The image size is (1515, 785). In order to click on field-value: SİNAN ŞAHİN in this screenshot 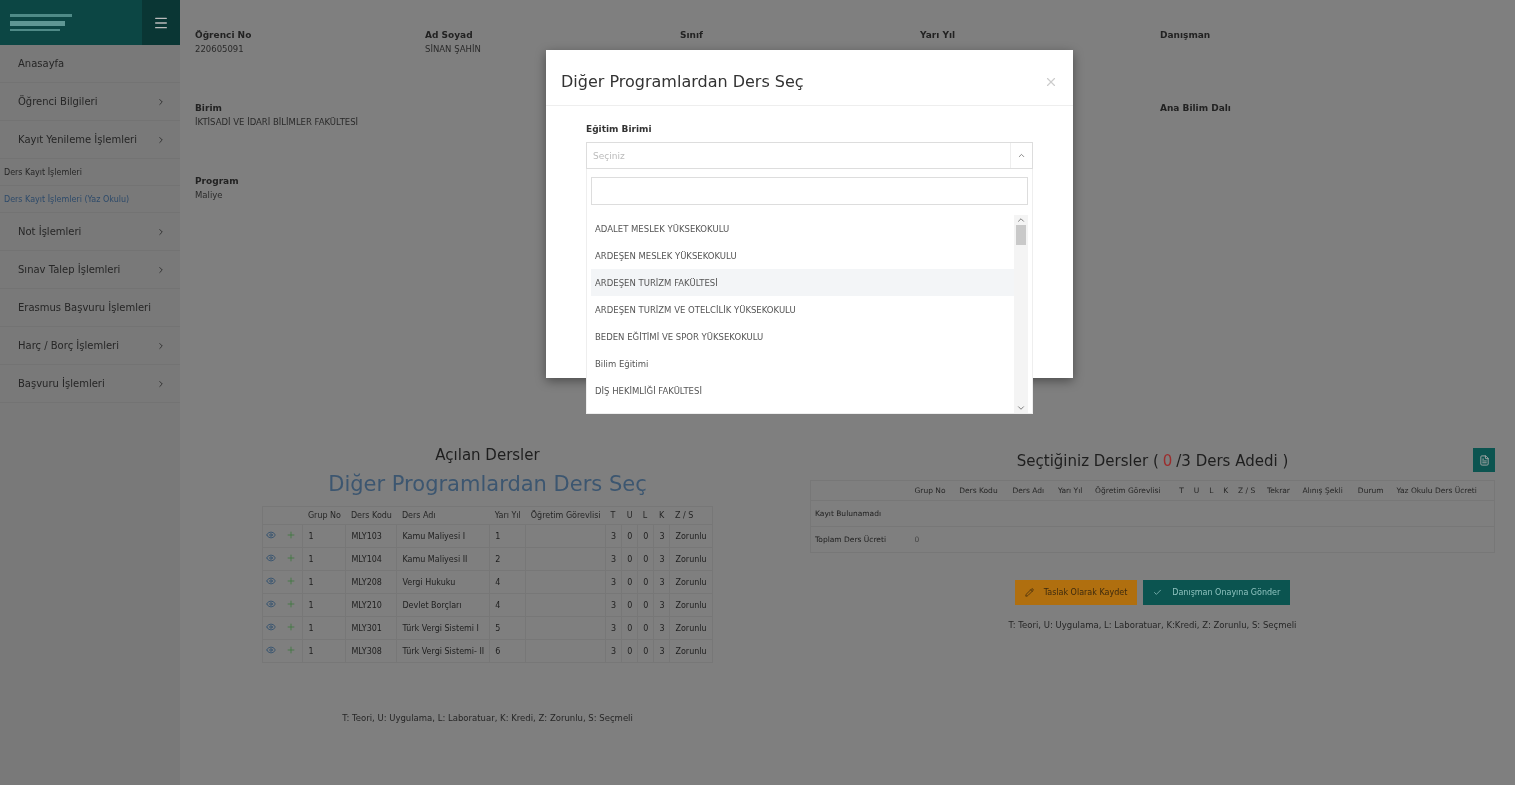, I will do `click(453, 49)`.